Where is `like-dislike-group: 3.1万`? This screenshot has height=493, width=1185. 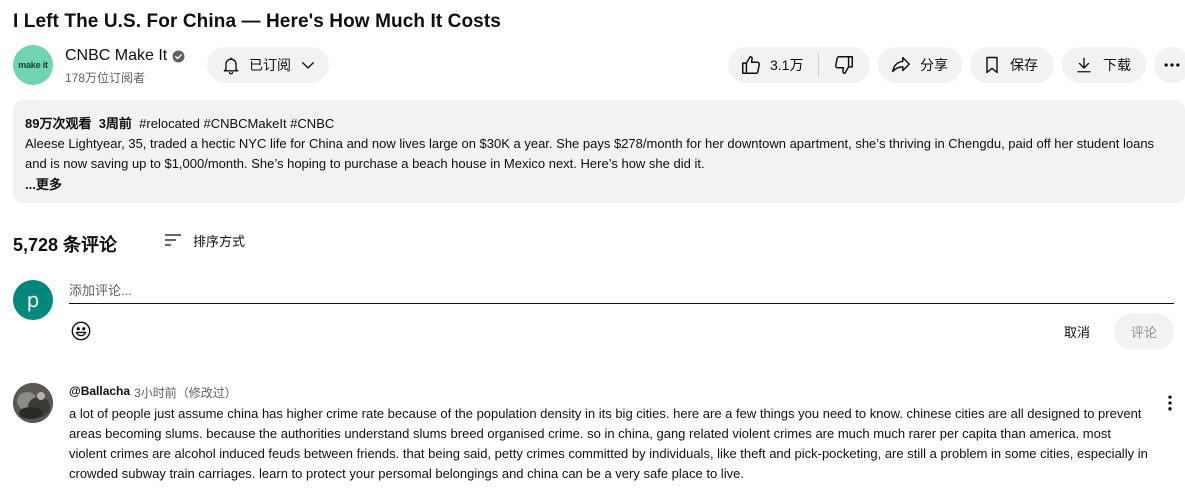
like-dislike-group: 3.1万 is located at coordinates (799, 65).